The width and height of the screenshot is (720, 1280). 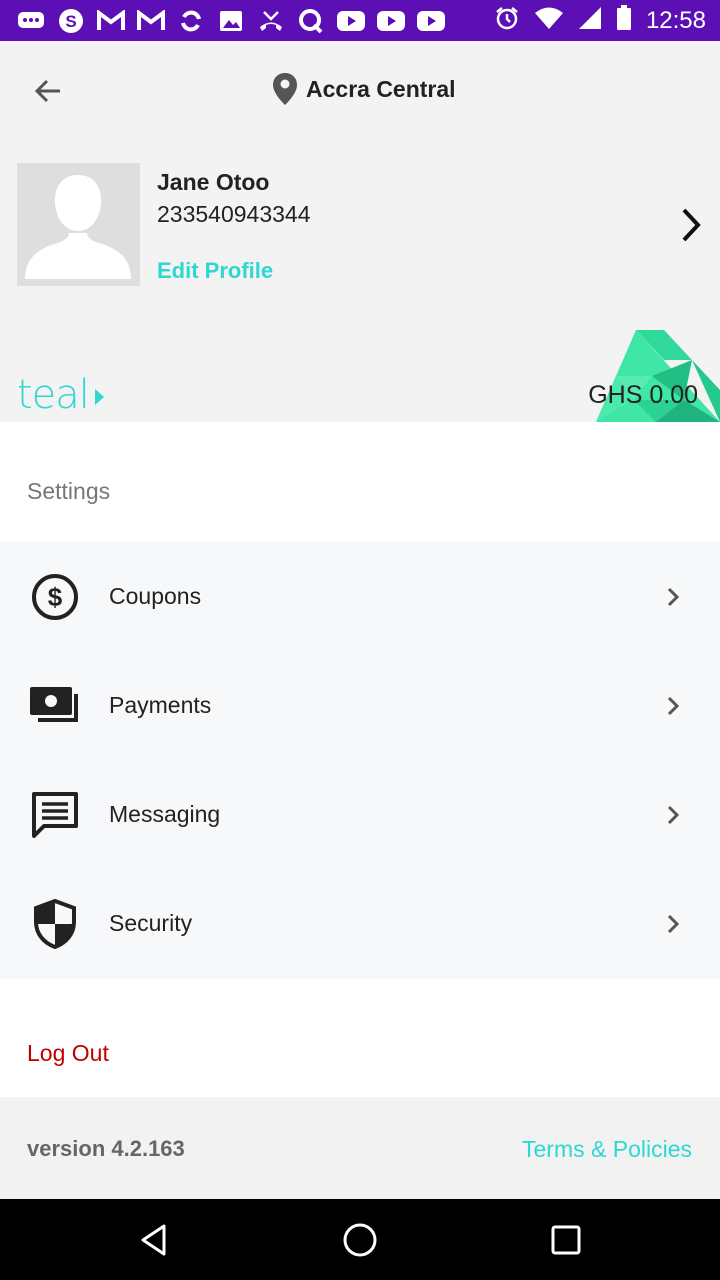 What do you see at coordinates (360, 596) in the screenshot?
I see `menu-item-coupons: $ Coupons` at bounding box center [360, 596].